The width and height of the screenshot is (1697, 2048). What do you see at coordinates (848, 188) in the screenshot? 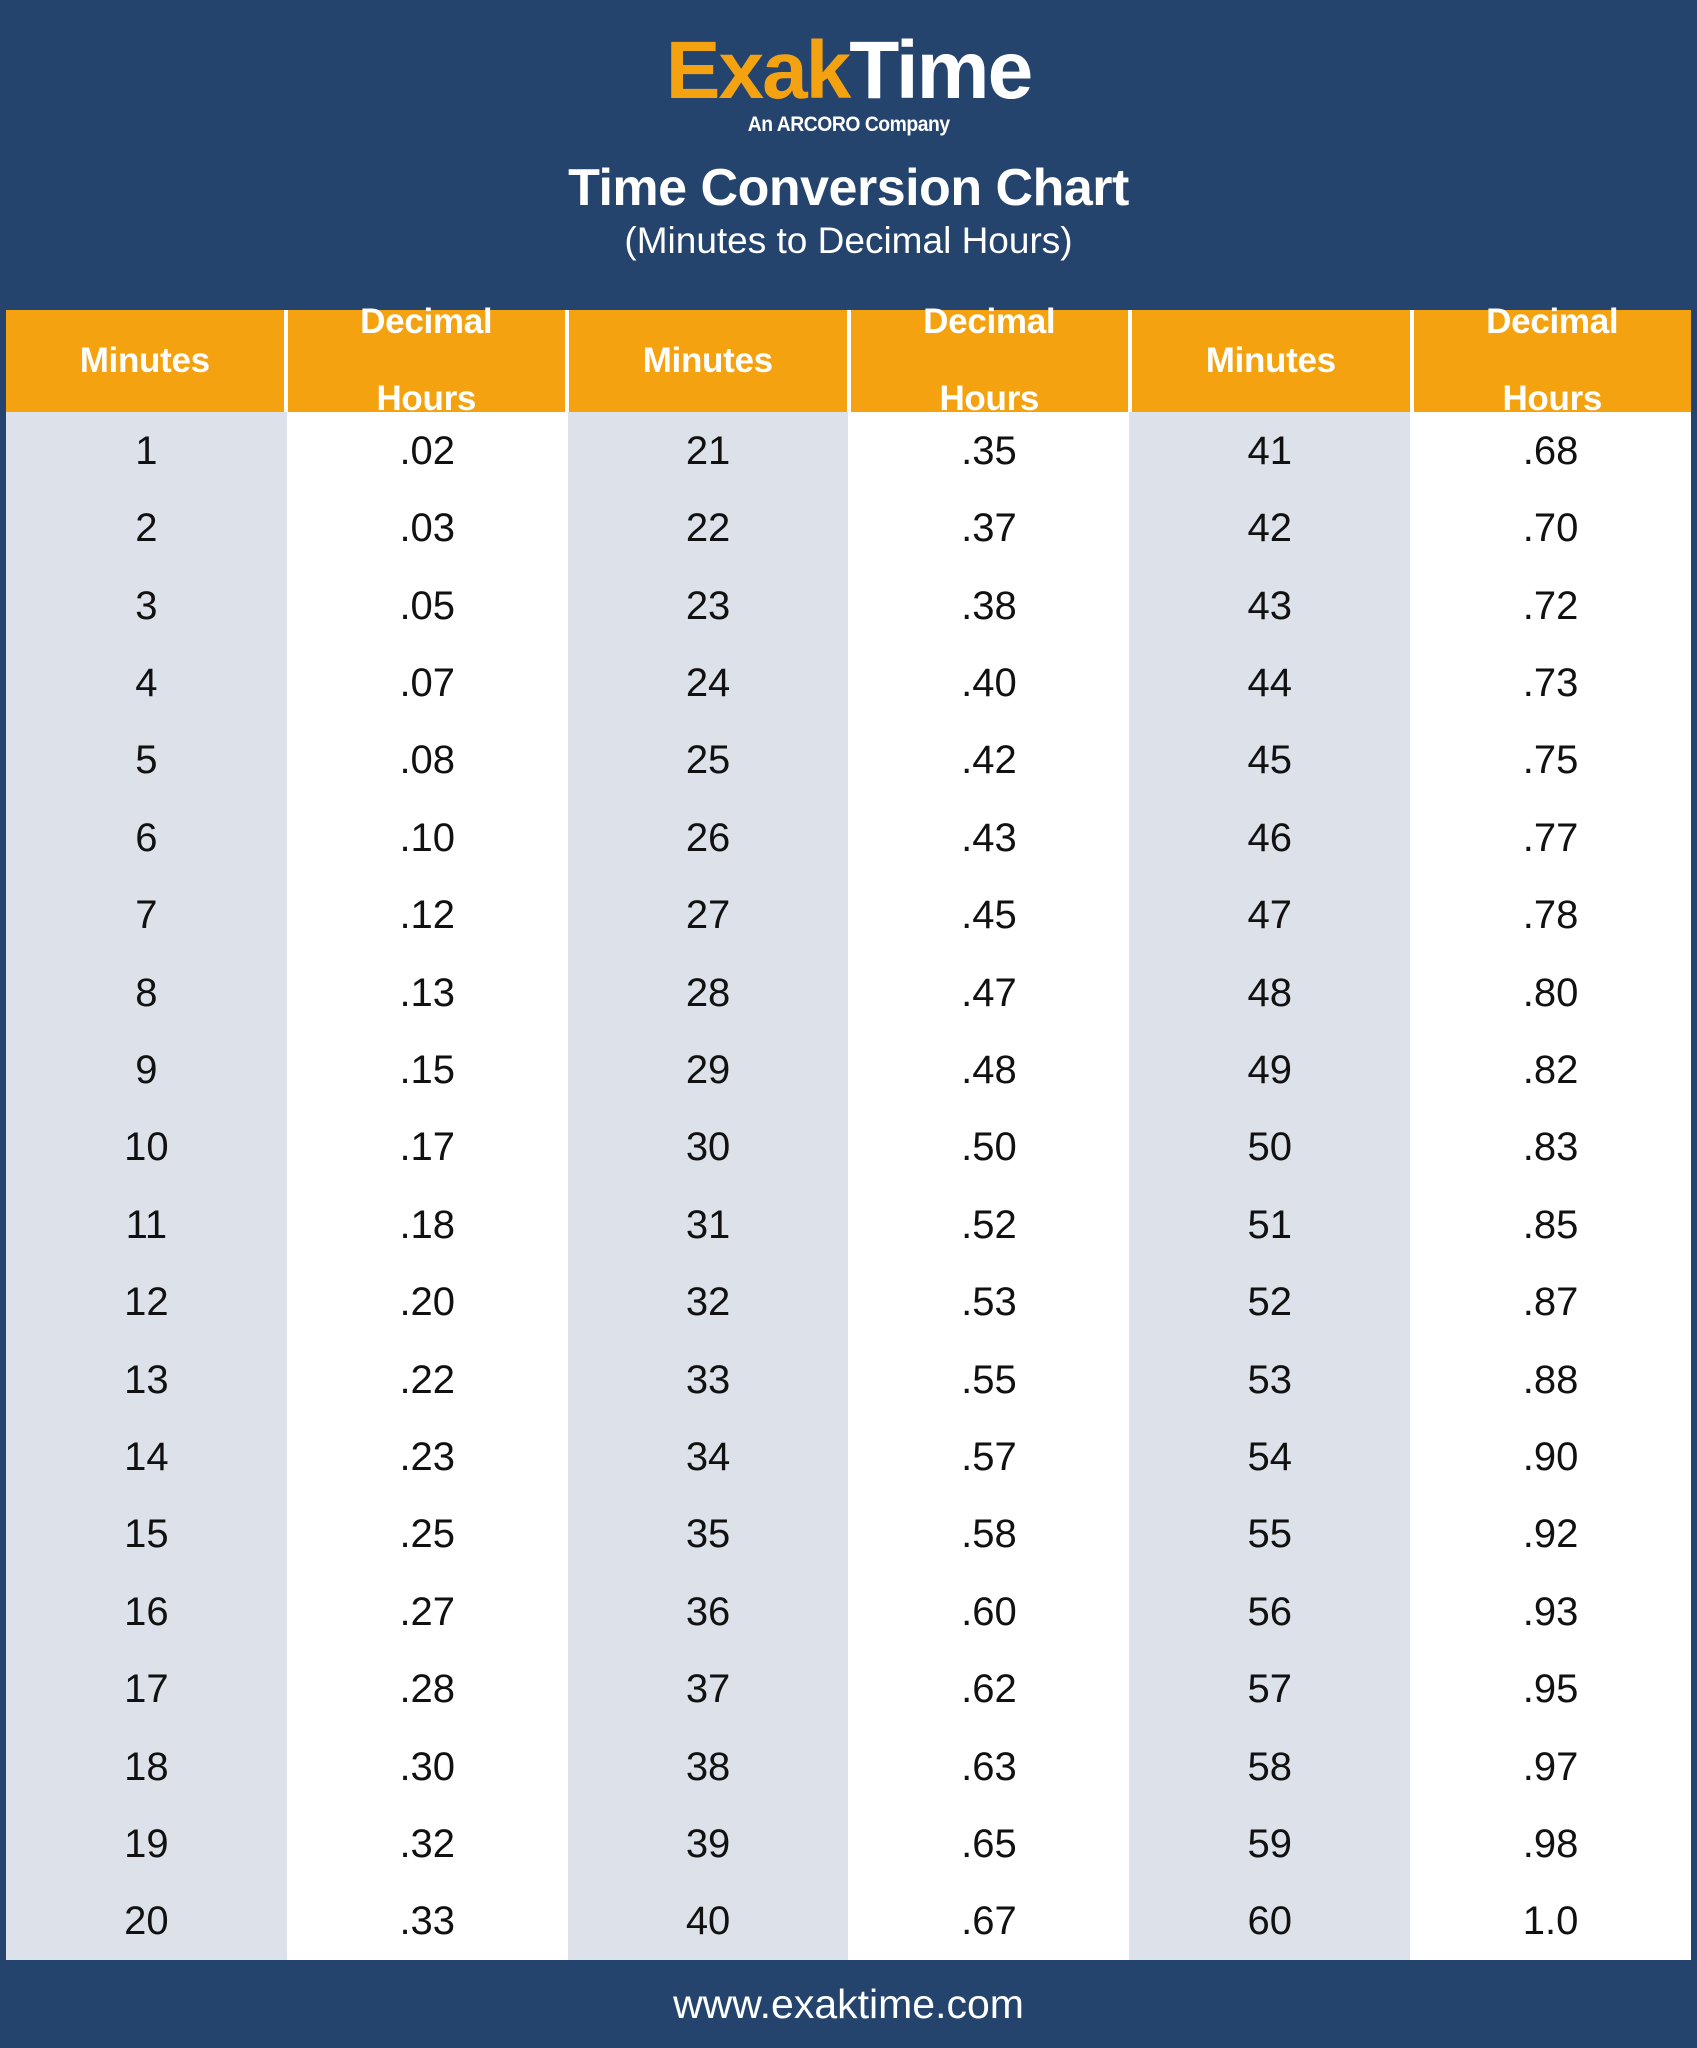
I see `page-title: Time Conversion Chart` at bounding box center [848, 188].